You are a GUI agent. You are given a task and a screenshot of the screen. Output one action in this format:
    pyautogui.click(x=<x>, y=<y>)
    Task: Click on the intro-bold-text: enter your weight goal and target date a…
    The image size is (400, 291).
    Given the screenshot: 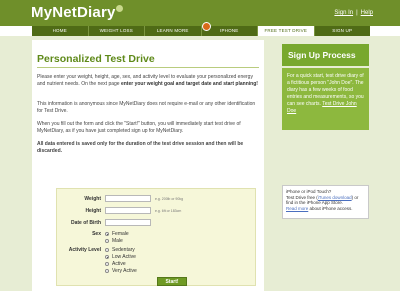 What is the action you would take?
    pyautogui.click(x=189, y=84)
    